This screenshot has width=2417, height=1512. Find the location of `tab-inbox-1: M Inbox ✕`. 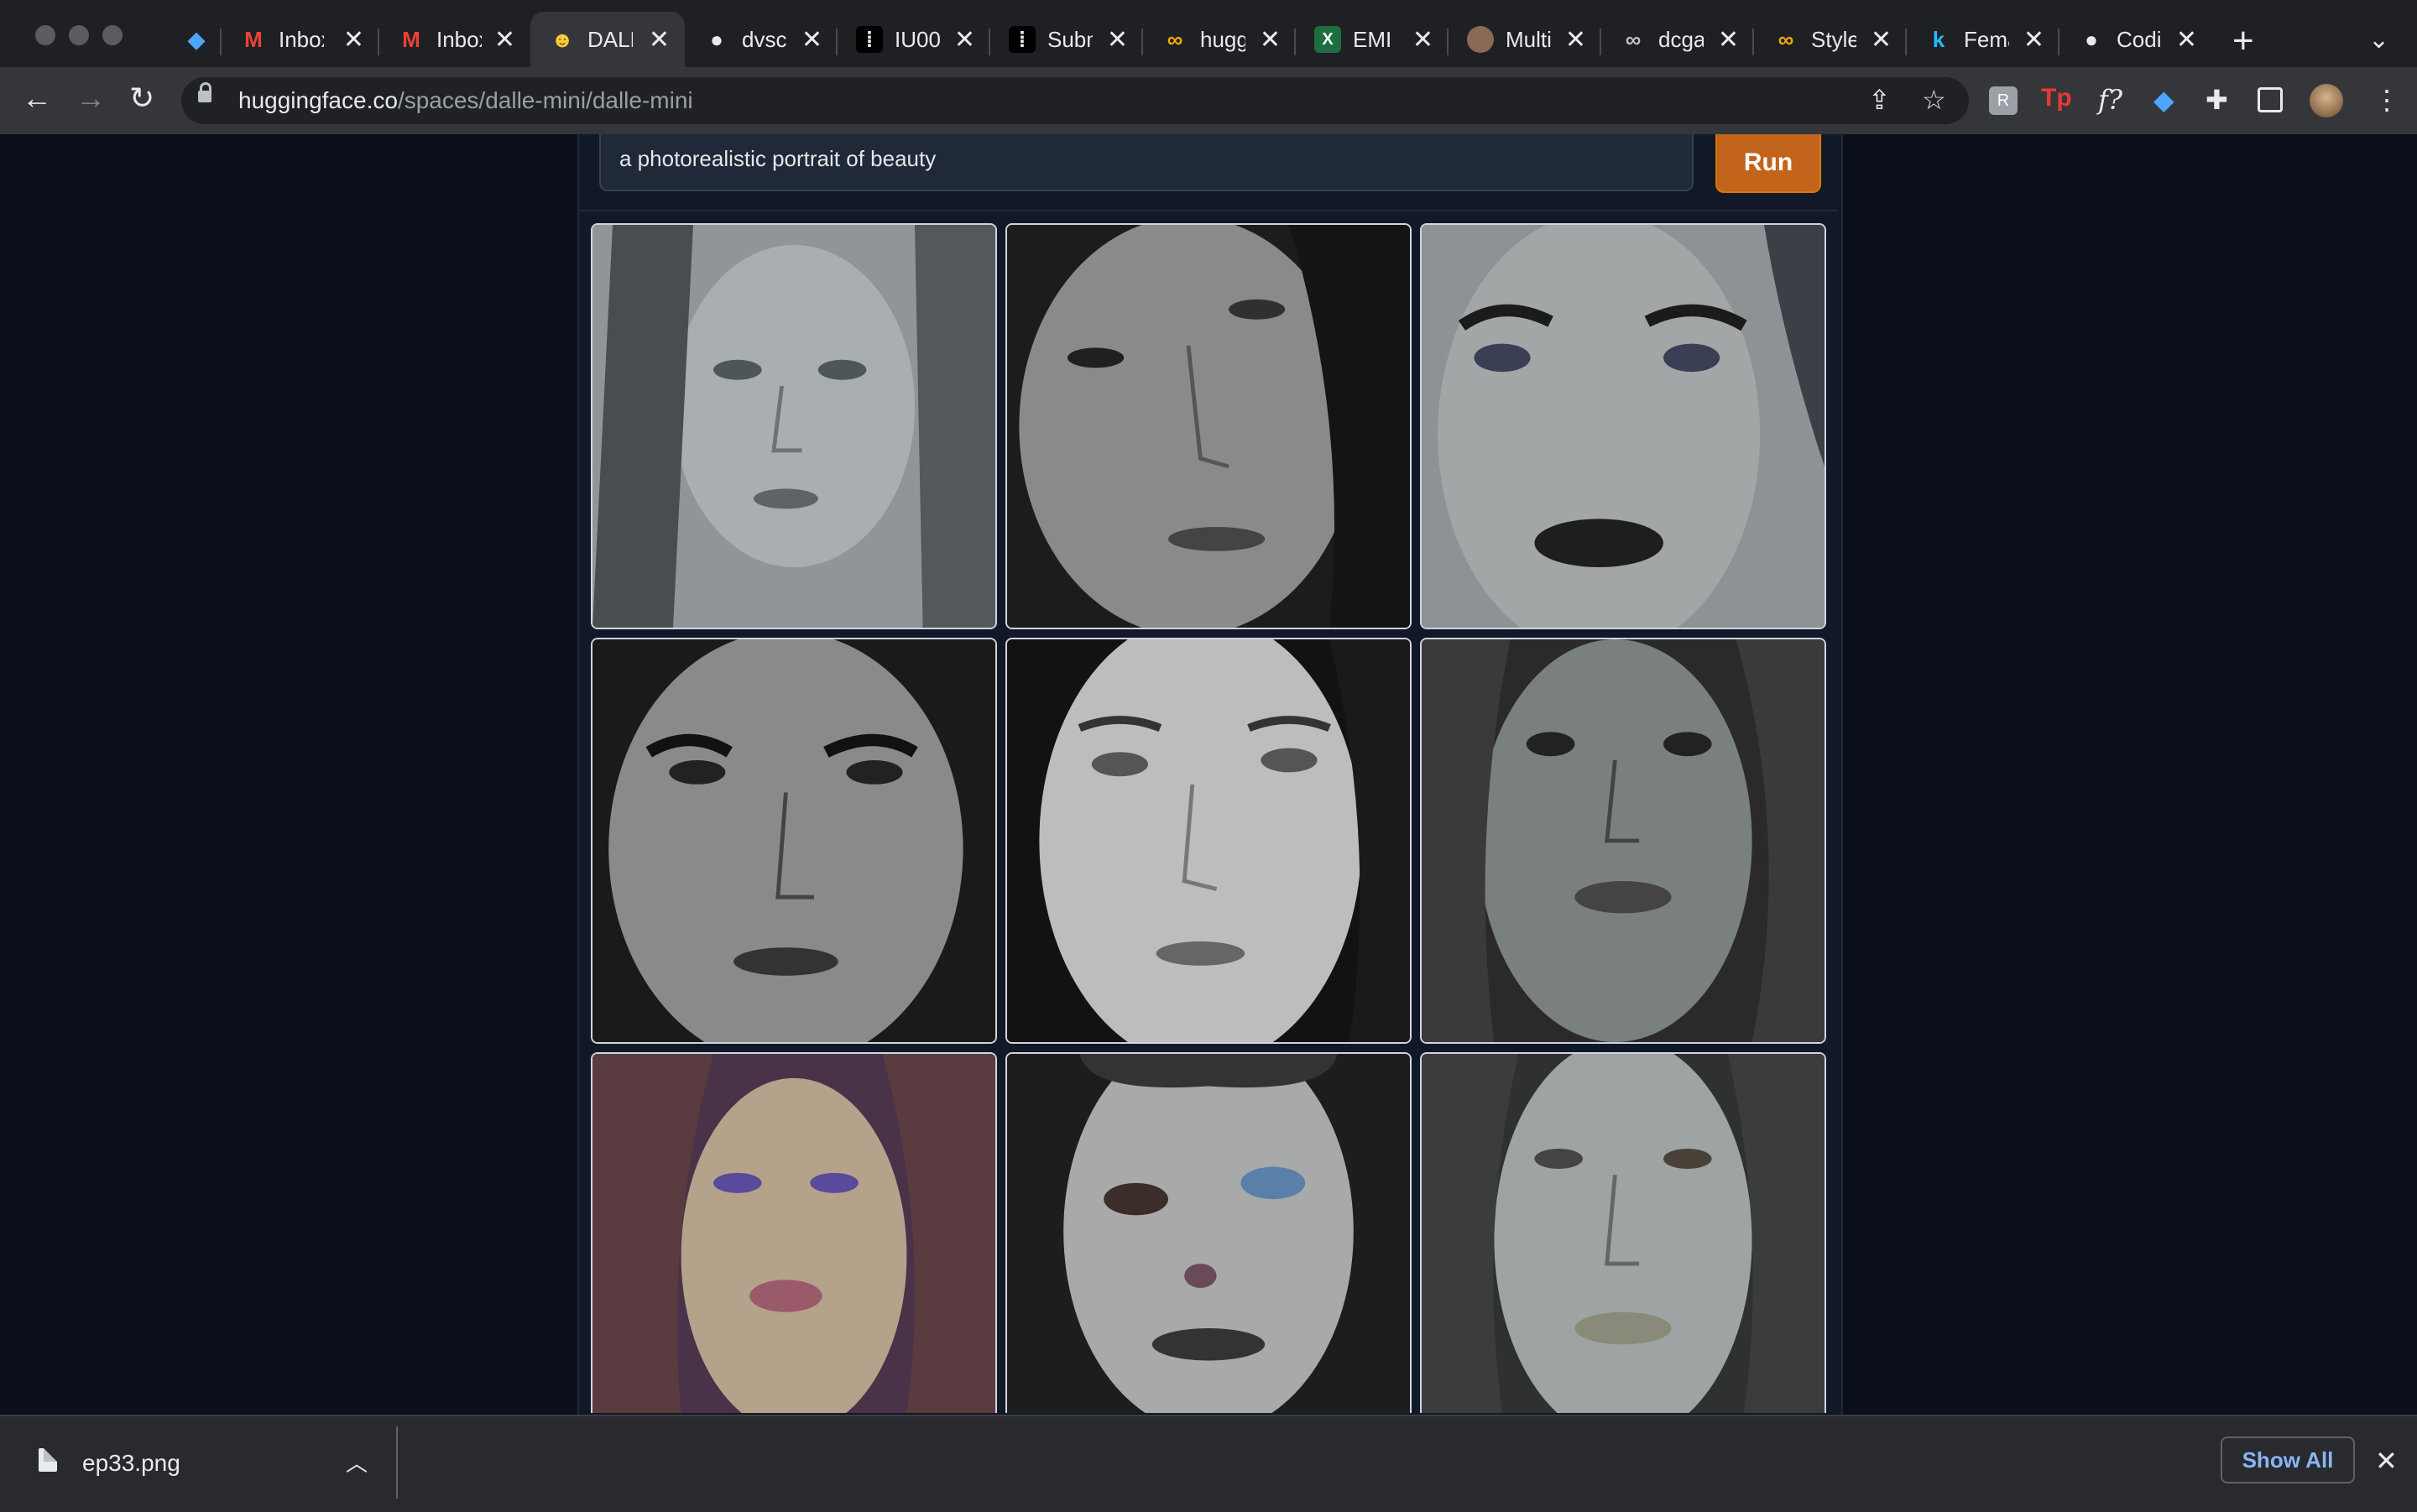

tab-inbox-1: M Inbox ✕ is located at coordinates (300, 39).